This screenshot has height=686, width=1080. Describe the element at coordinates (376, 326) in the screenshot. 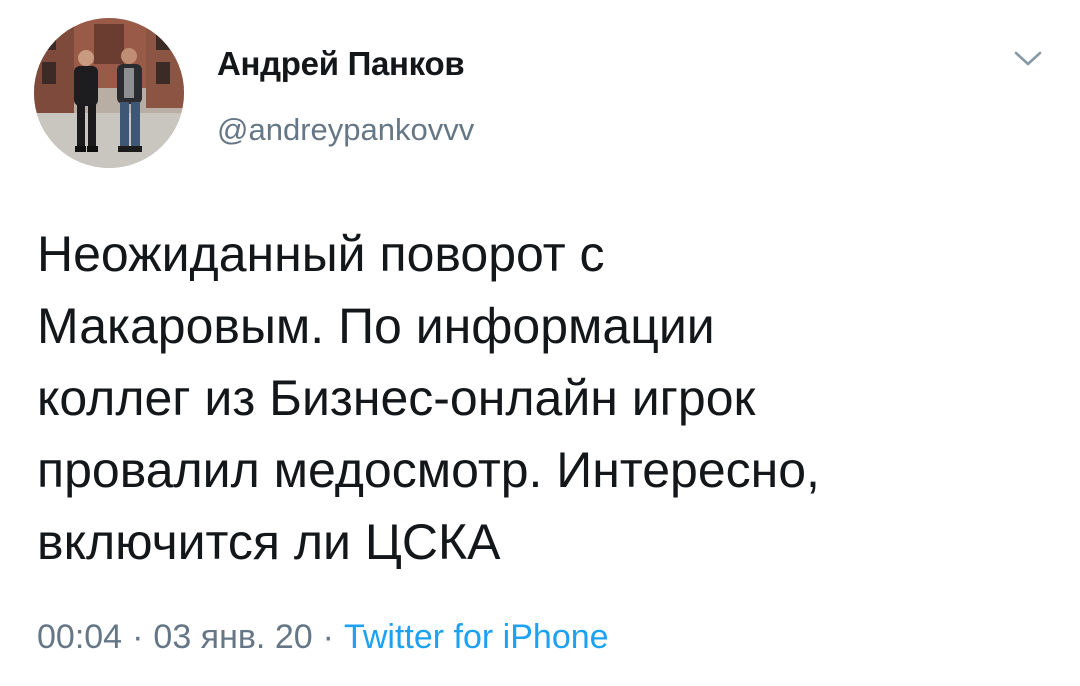

I see `tweet-text-line: Макаровым. По информации` at that location.